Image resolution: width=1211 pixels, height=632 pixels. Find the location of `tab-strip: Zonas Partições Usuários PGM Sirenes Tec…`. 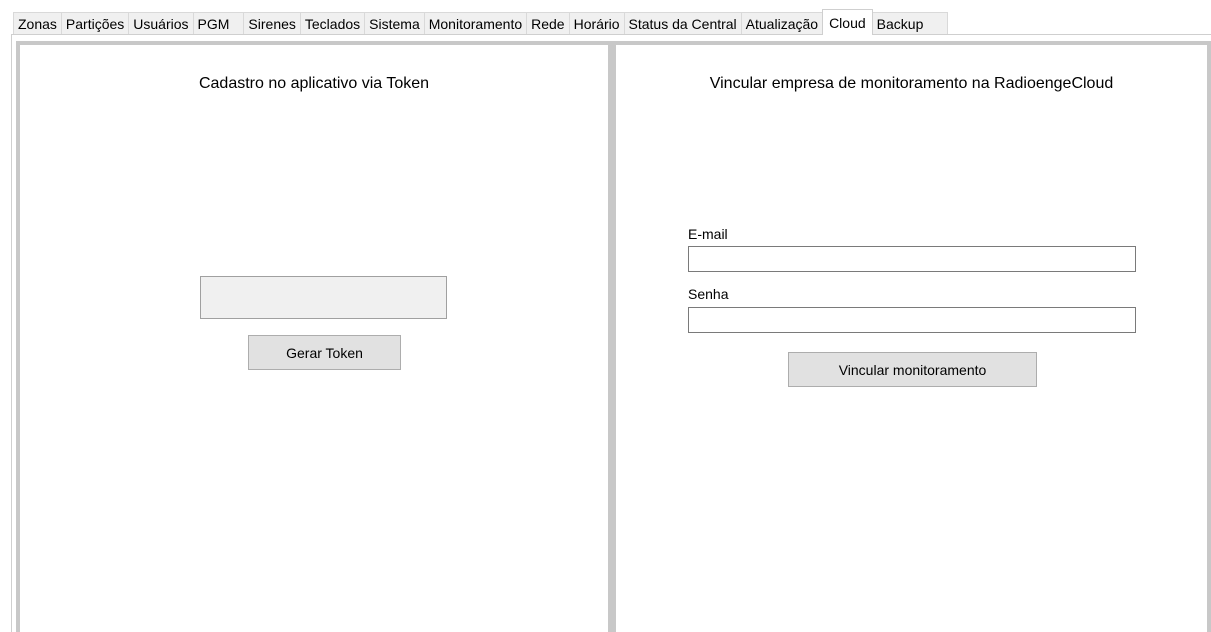

tab-strip: Zonas Partições Usuários PGM Sirenes Tec… is located at coordinates (481, 22).